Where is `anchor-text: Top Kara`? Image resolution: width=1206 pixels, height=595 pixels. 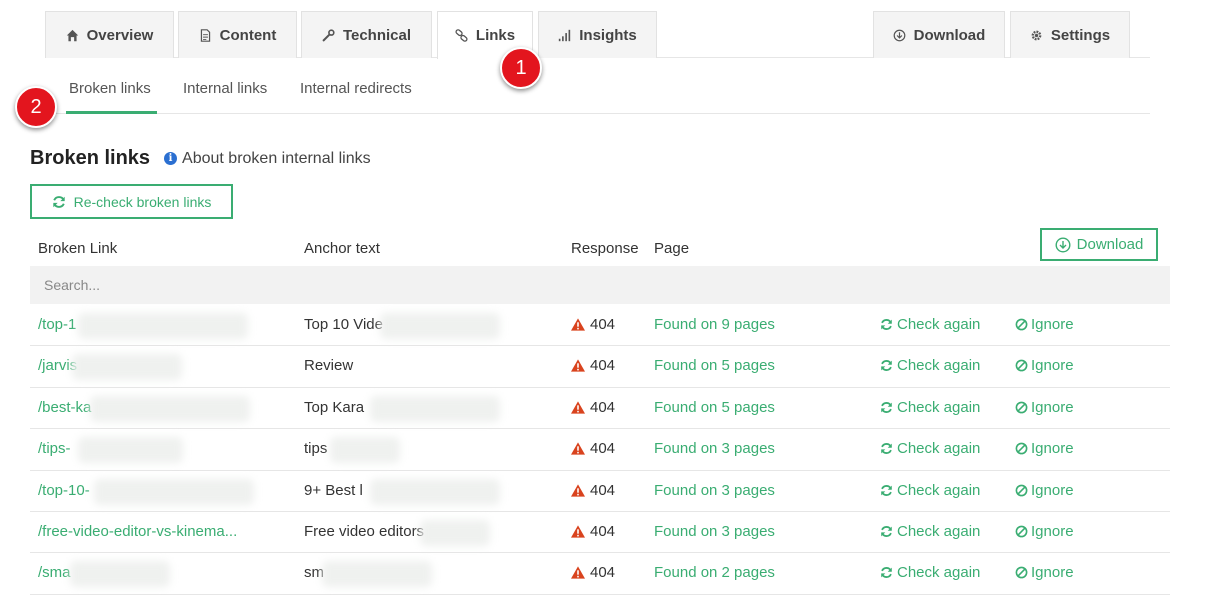
anchor-text: Top Kara is located at coordinates (334, 407).